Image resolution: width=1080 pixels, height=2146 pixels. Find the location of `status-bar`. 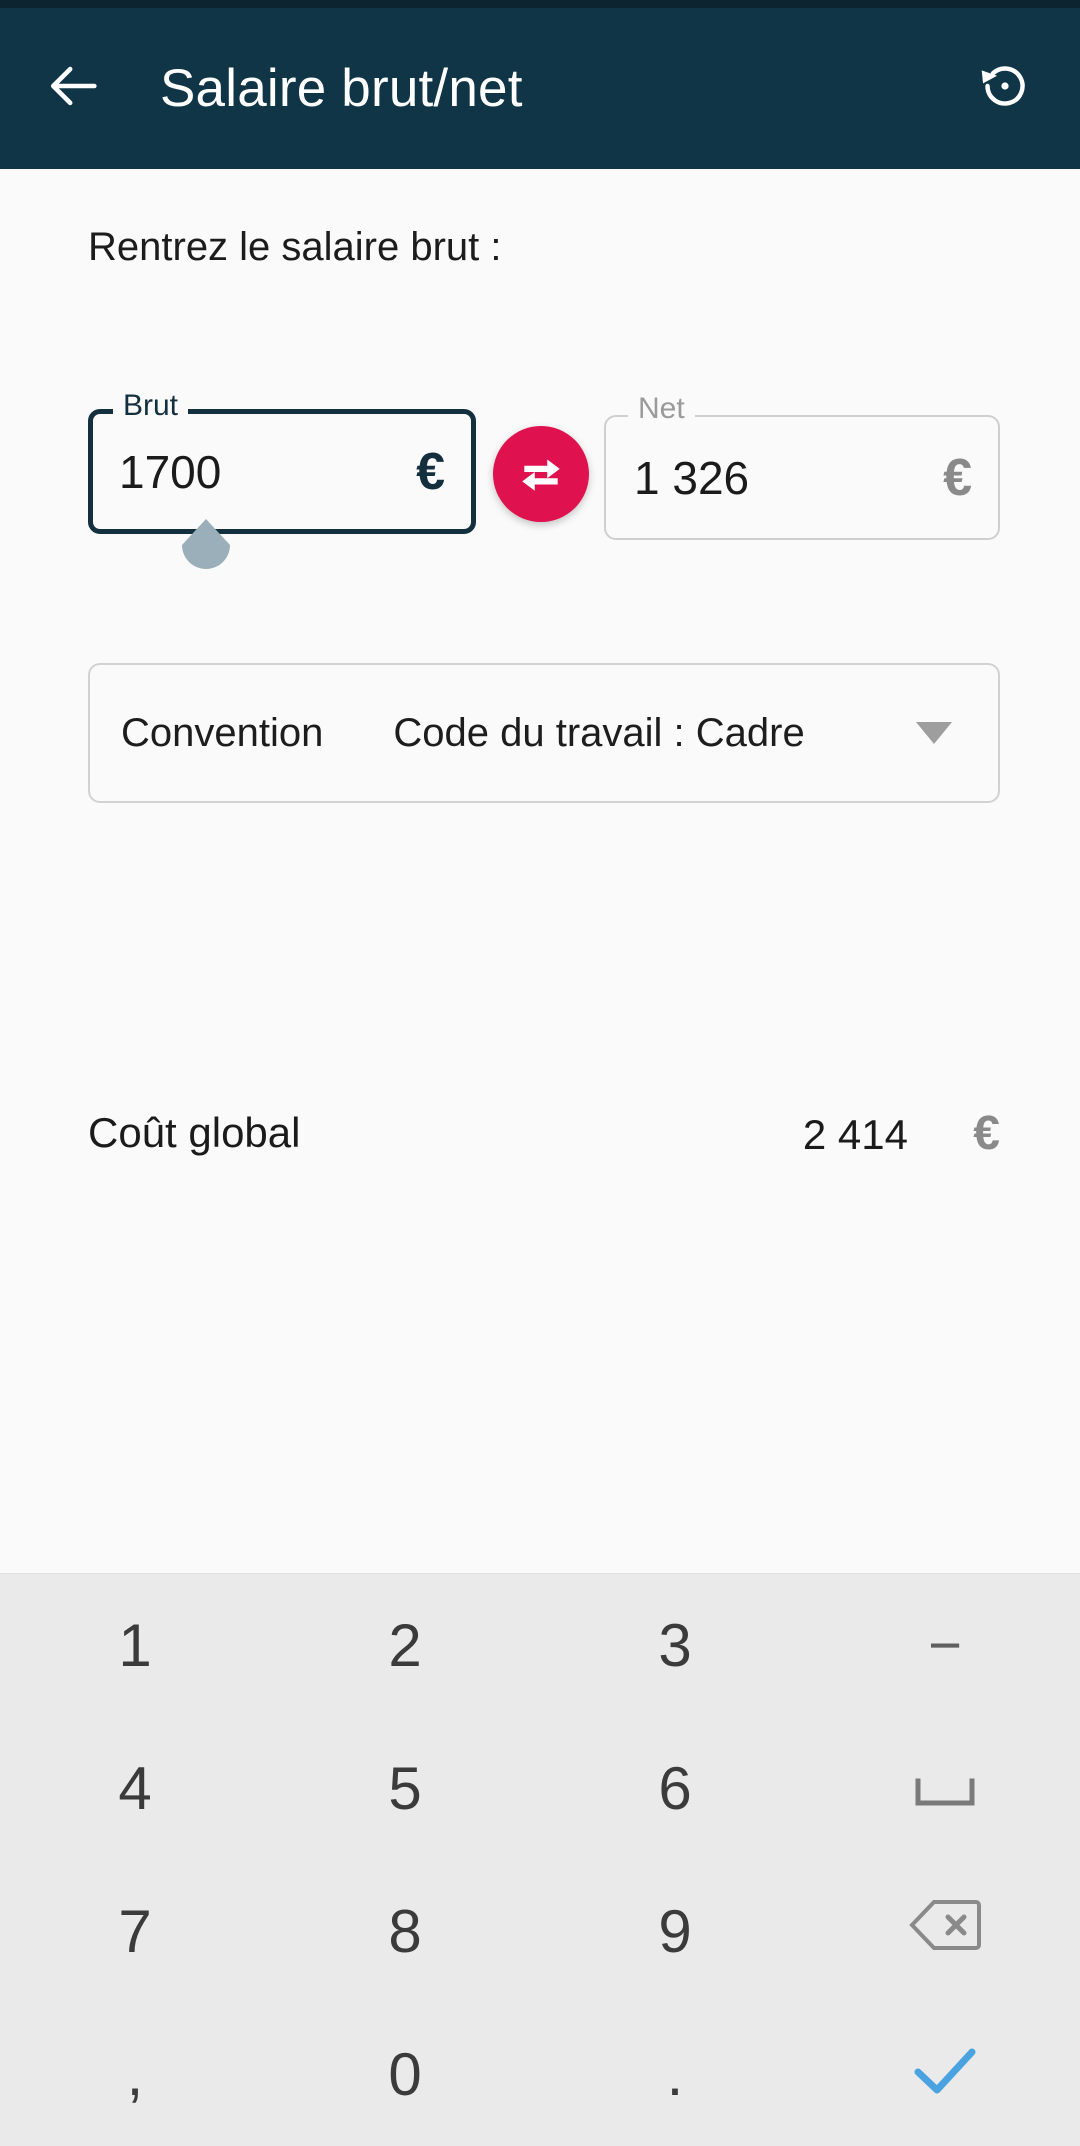

status-bar is located at coordinates (540, 4).